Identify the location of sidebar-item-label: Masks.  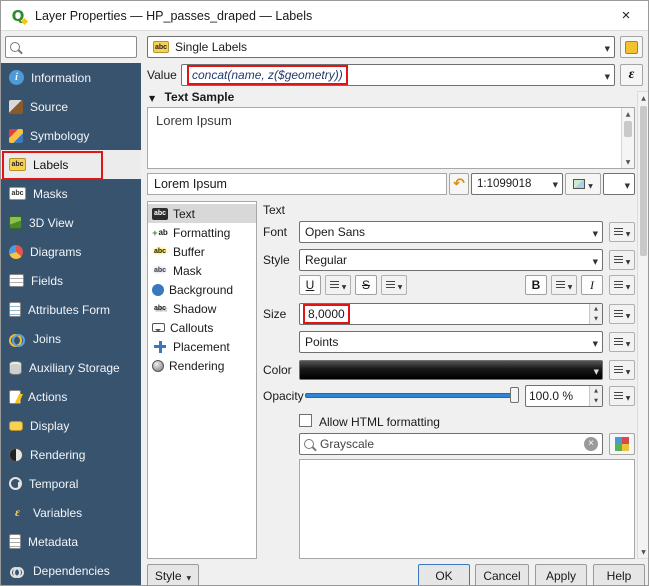
(50, 193).